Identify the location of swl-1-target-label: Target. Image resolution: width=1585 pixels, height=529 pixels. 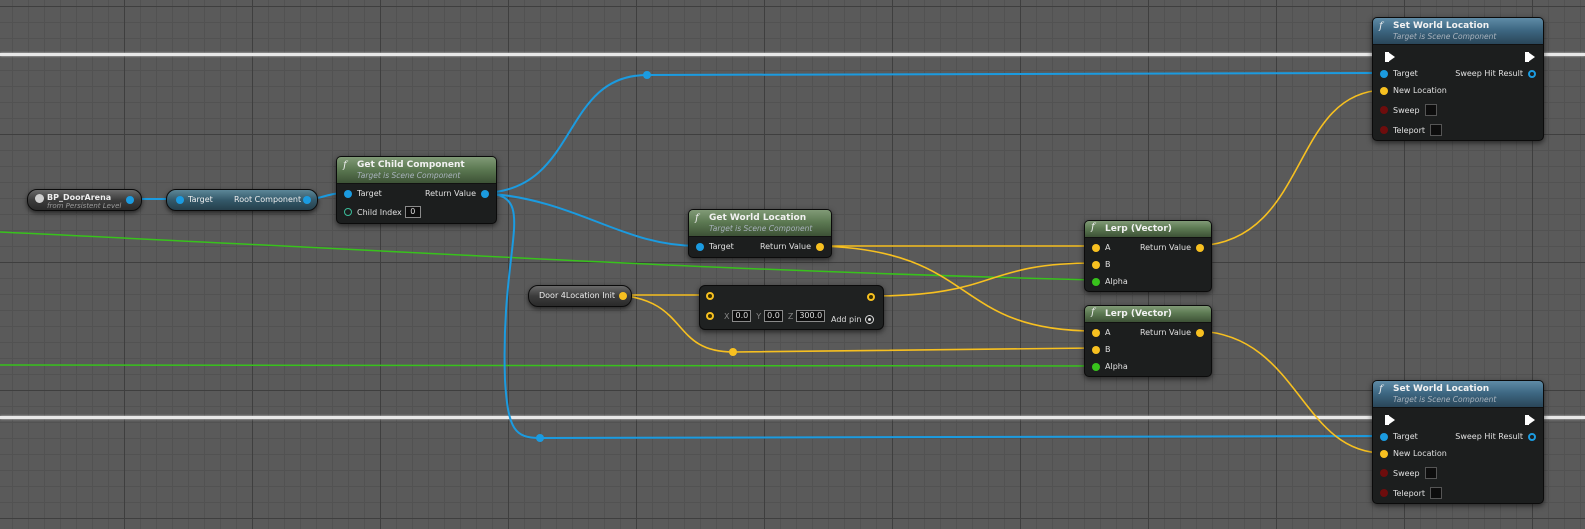
(1405, 73).